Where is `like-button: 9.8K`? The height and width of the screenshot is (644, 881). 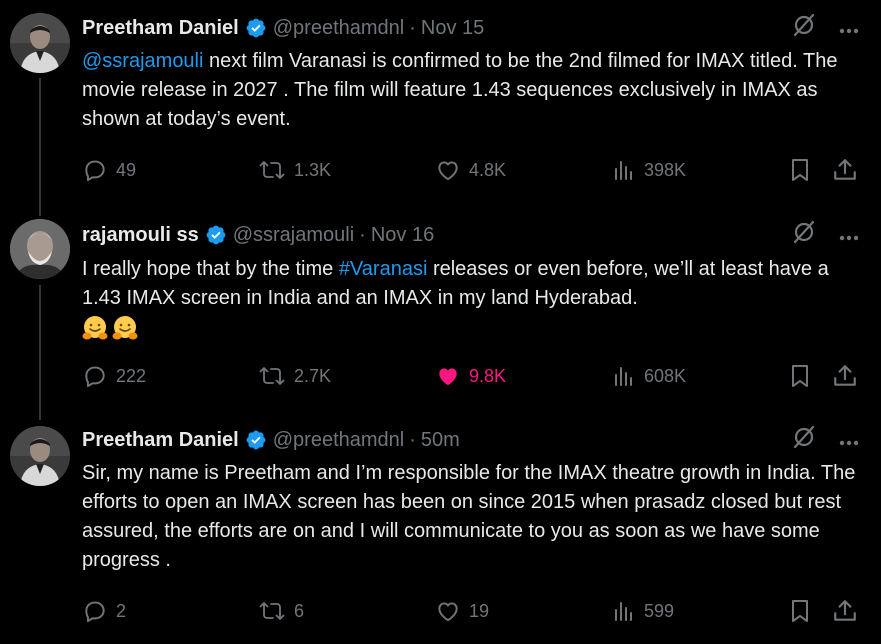
like-button: 9.8K is located at coordinates (470, 376).